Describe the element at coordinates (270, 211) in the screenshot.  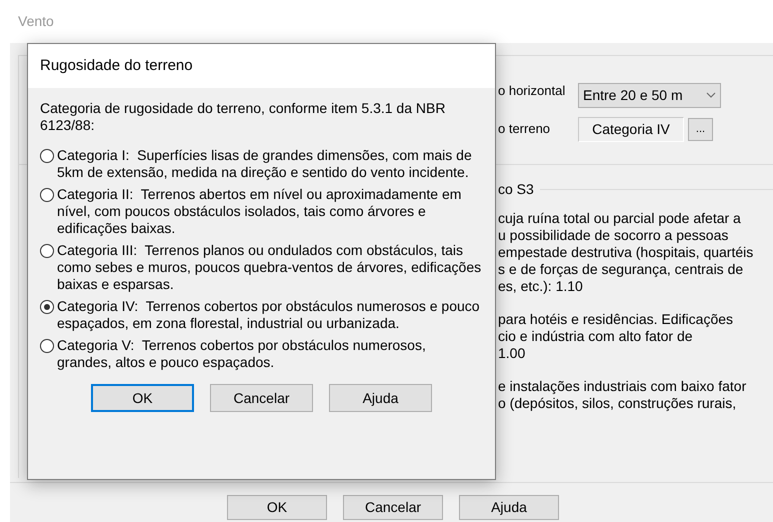
I see `radio-label: Categoria II: Terrenos abertos em nível ou aproximadamente em nível, com poucos obstáculos isolados, tais como árvores e edificações baixas.` at that location.